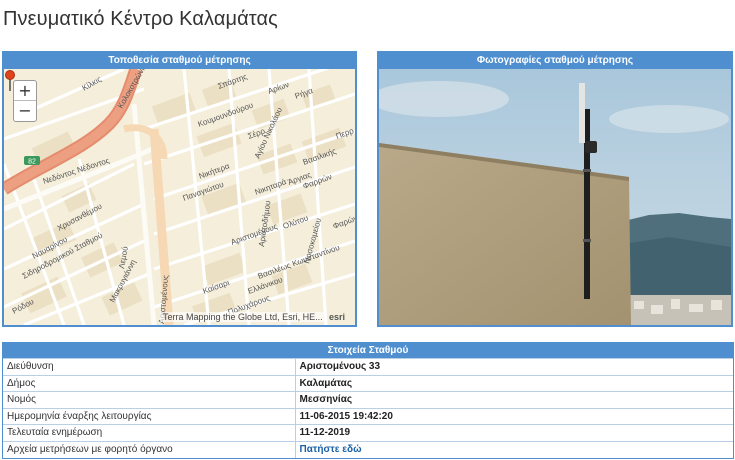  I want to click on row-label-last-update: Τελευταία ενημέρωση, so click(149, 432).